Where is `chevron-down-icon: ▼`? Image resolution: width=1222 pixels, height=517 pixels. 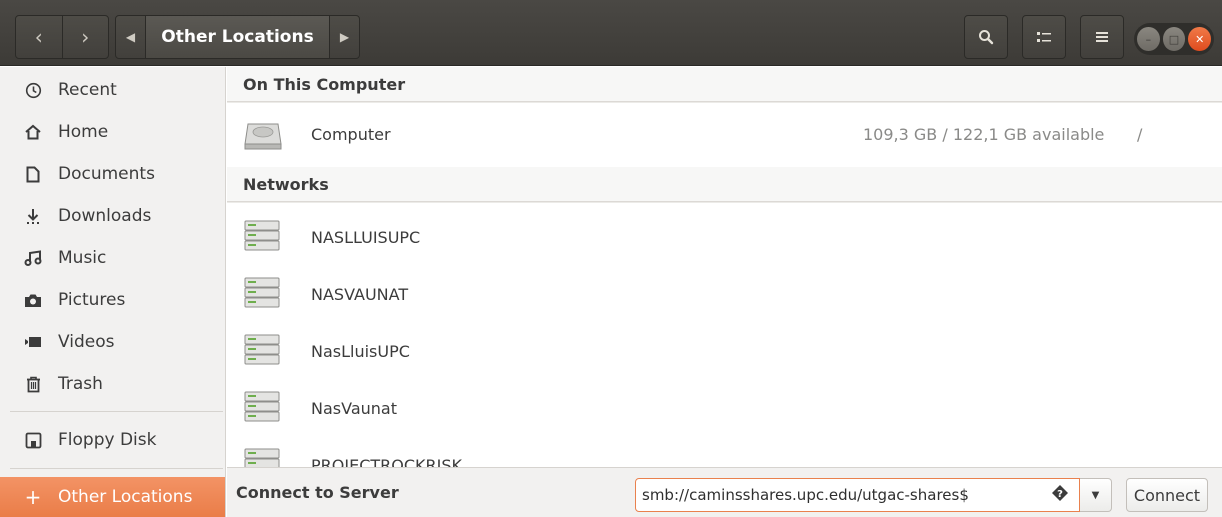 chevron-down-icon: ▼ is located at coordinates (1095, 495).